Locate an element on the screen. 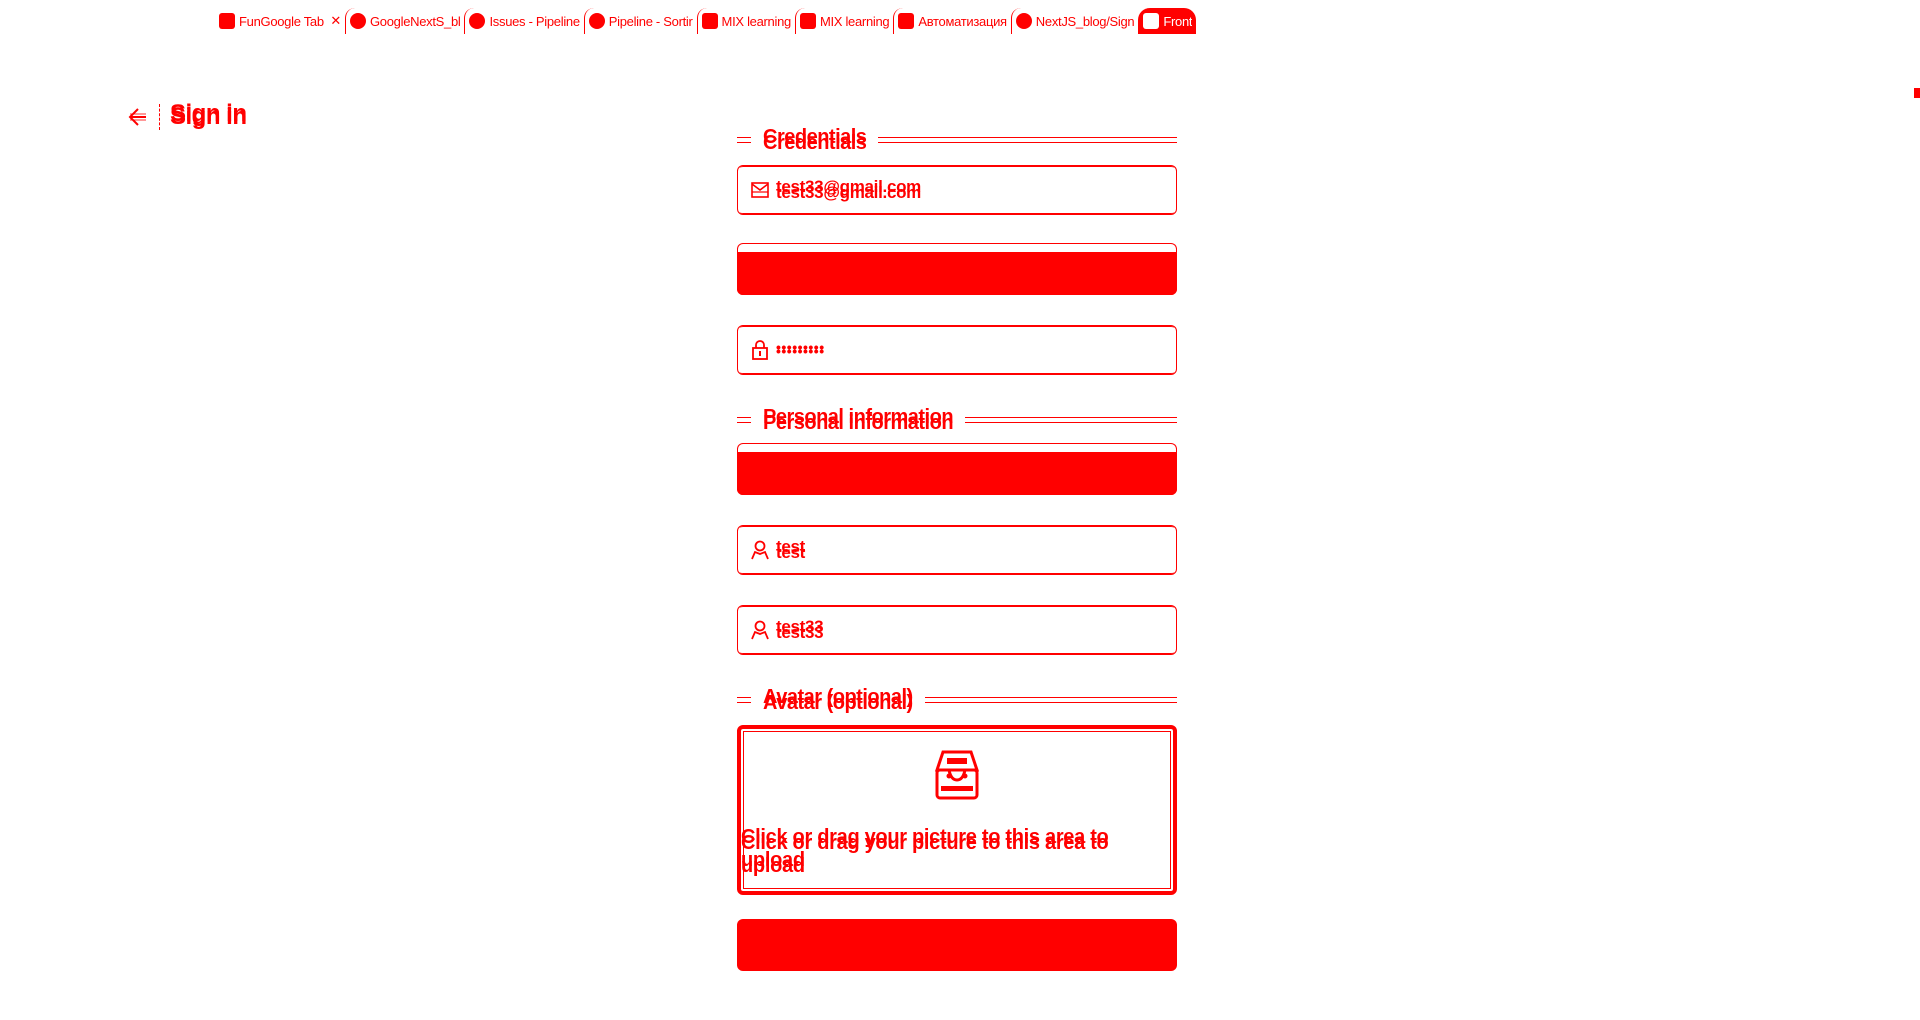 The width and height of the screenshot is (1920, 1020). first-name-value: test is located at coordinates (791, 552).